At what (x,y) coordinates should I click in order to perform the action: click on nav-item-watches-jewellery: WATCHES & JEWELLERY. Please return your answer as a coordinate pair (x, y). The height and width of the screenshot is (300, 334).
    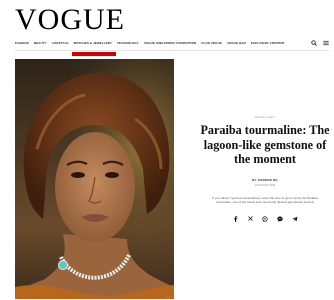
    Looking at the image, I should click on (93, 43).